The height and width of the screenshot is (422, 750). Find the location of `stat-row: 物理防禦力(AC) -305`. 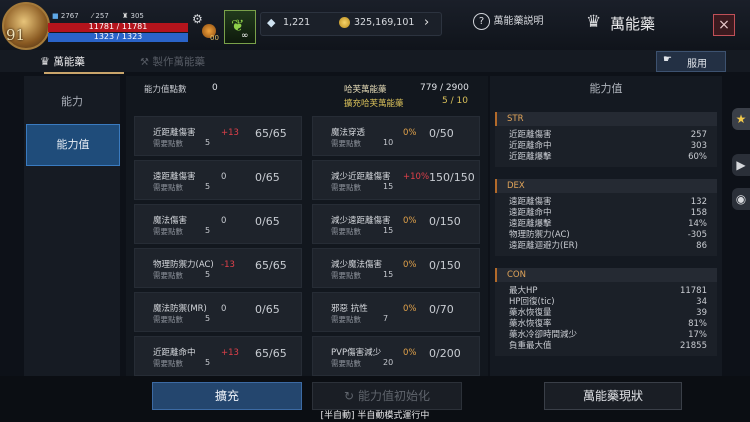

stat-row: 物理防禦力(AC) -305 is located at coordinates (606, 235).